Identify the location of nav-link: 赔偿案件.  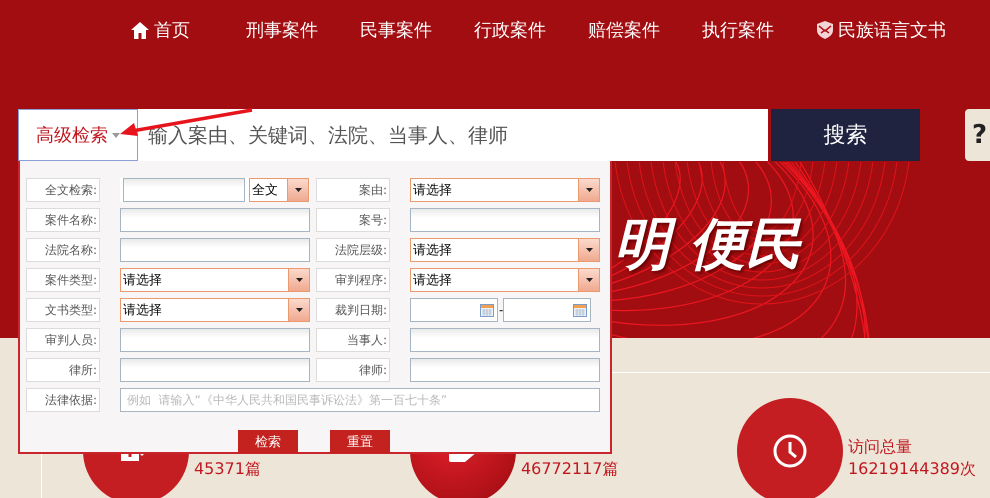
(624, 30).